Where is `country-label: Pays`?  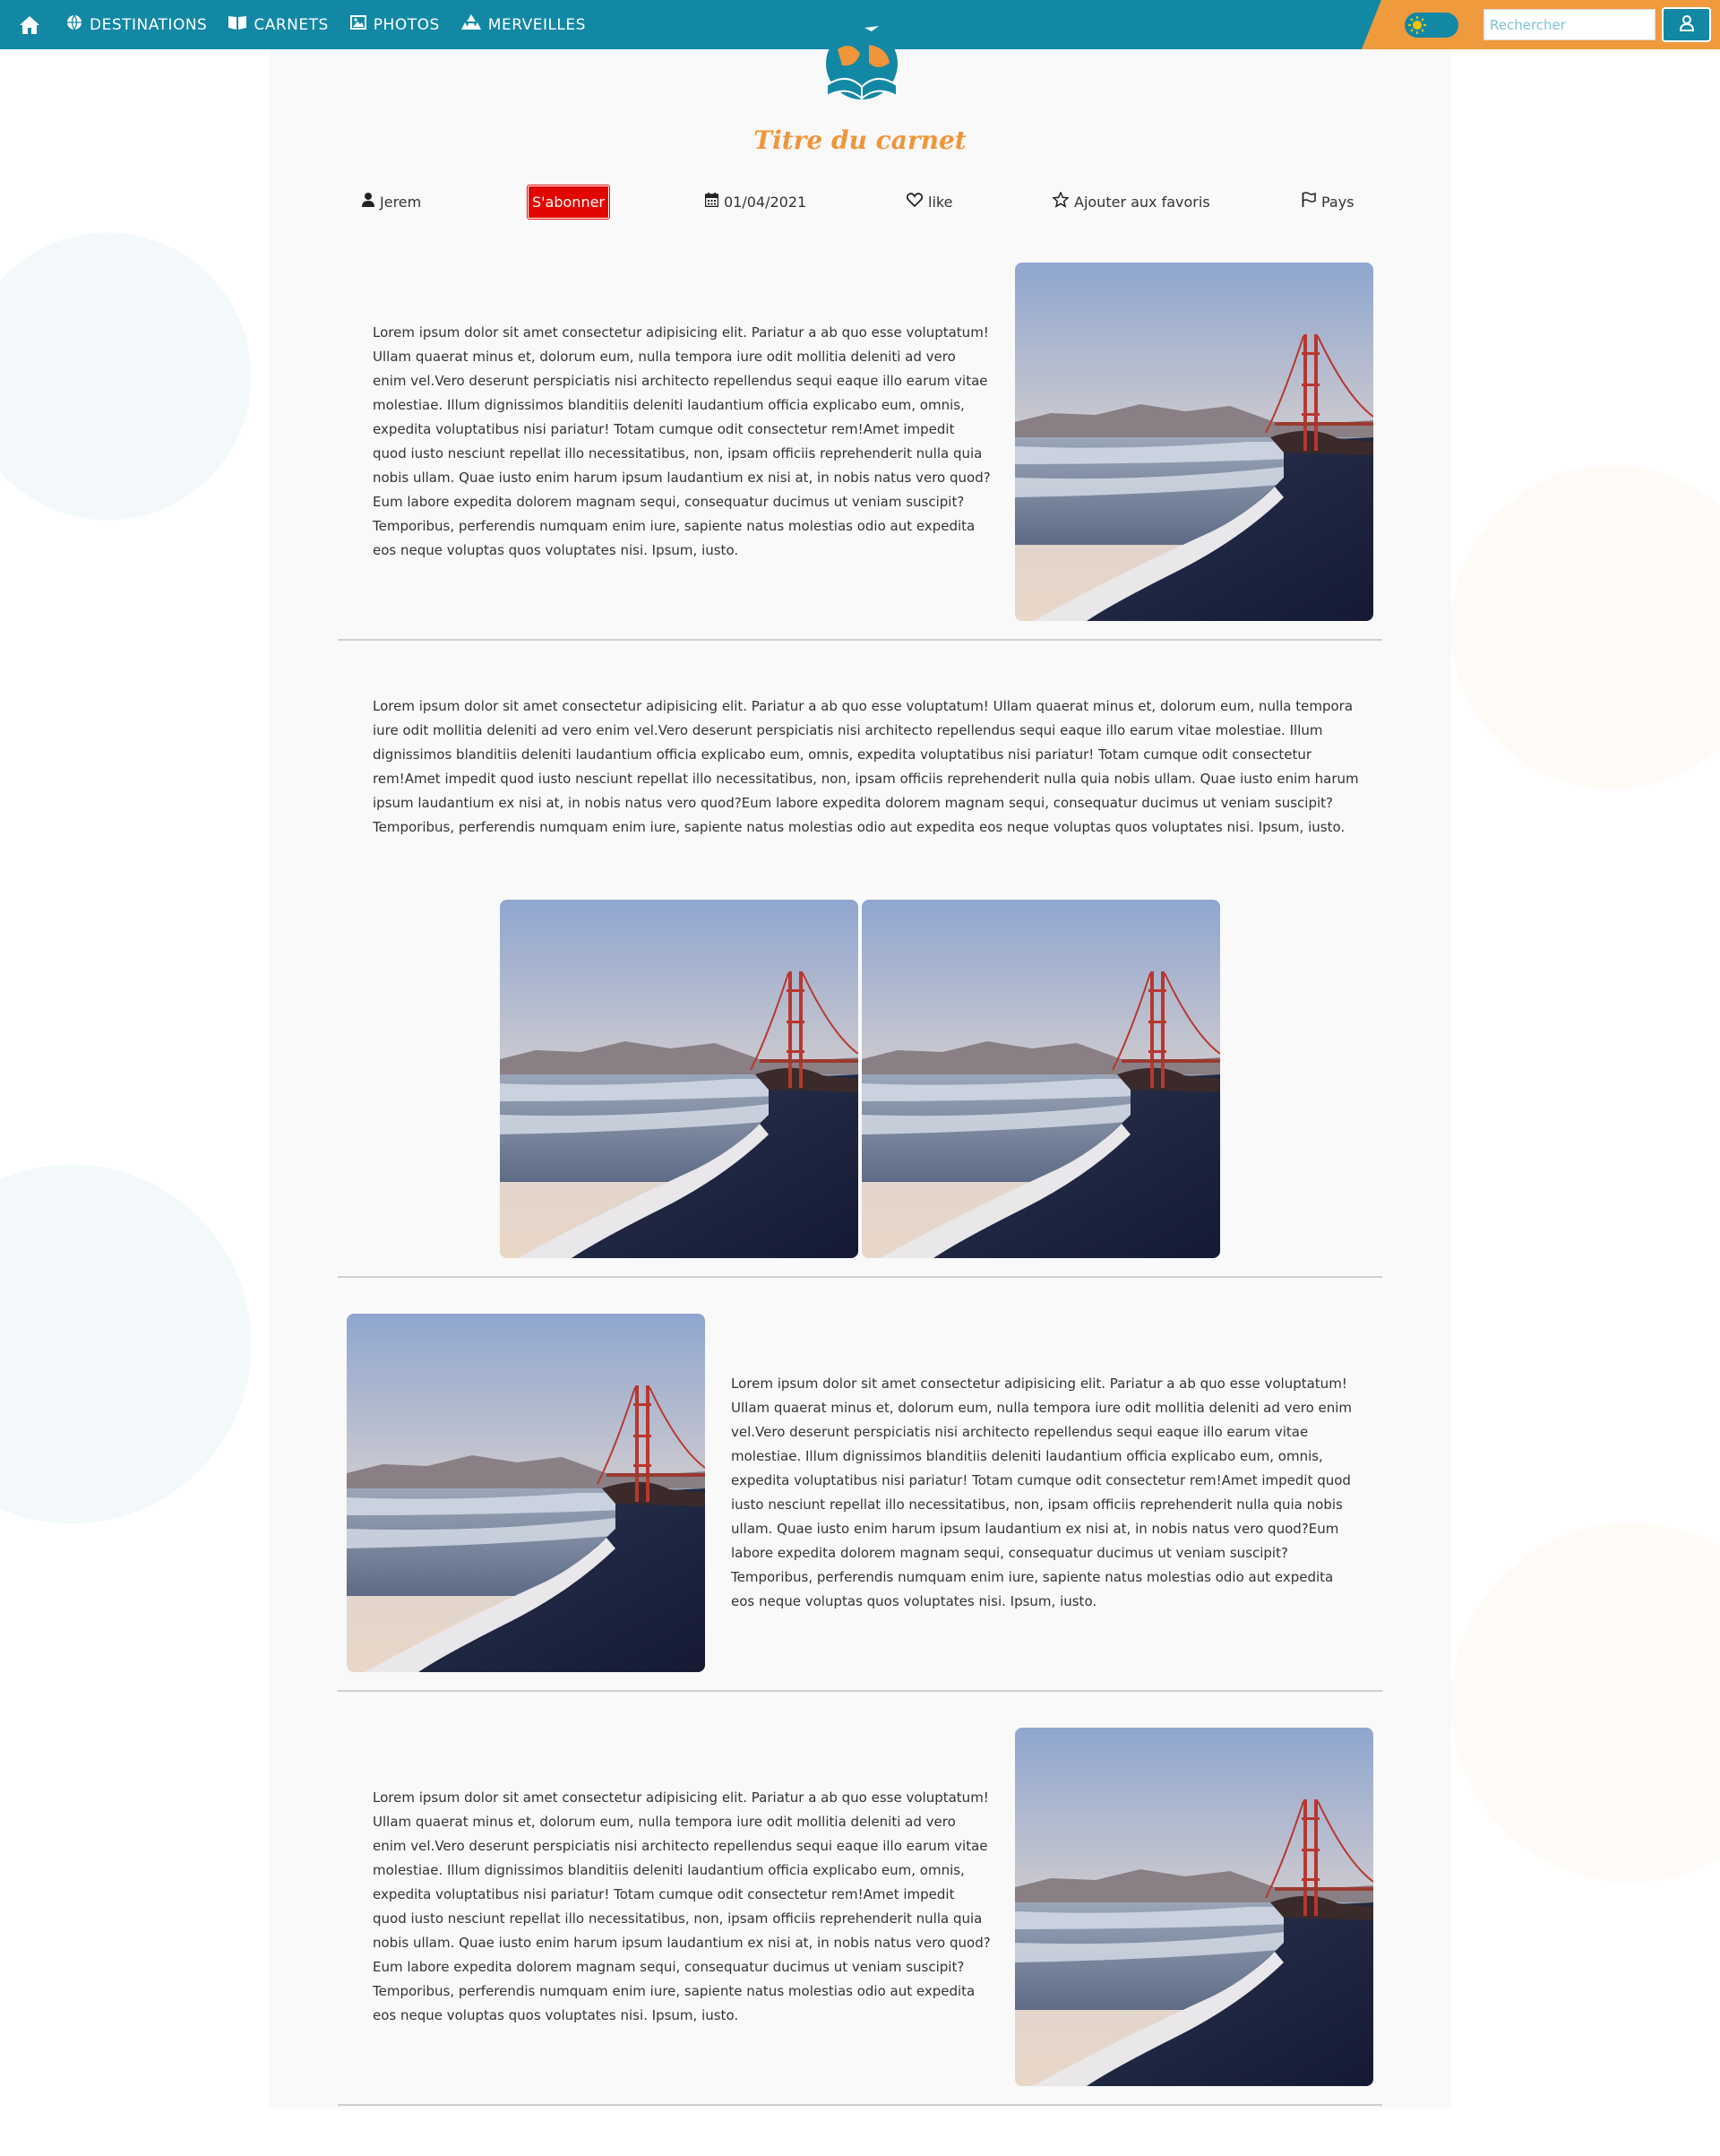
country-label: Pays is located at coordinates (1337, 202).